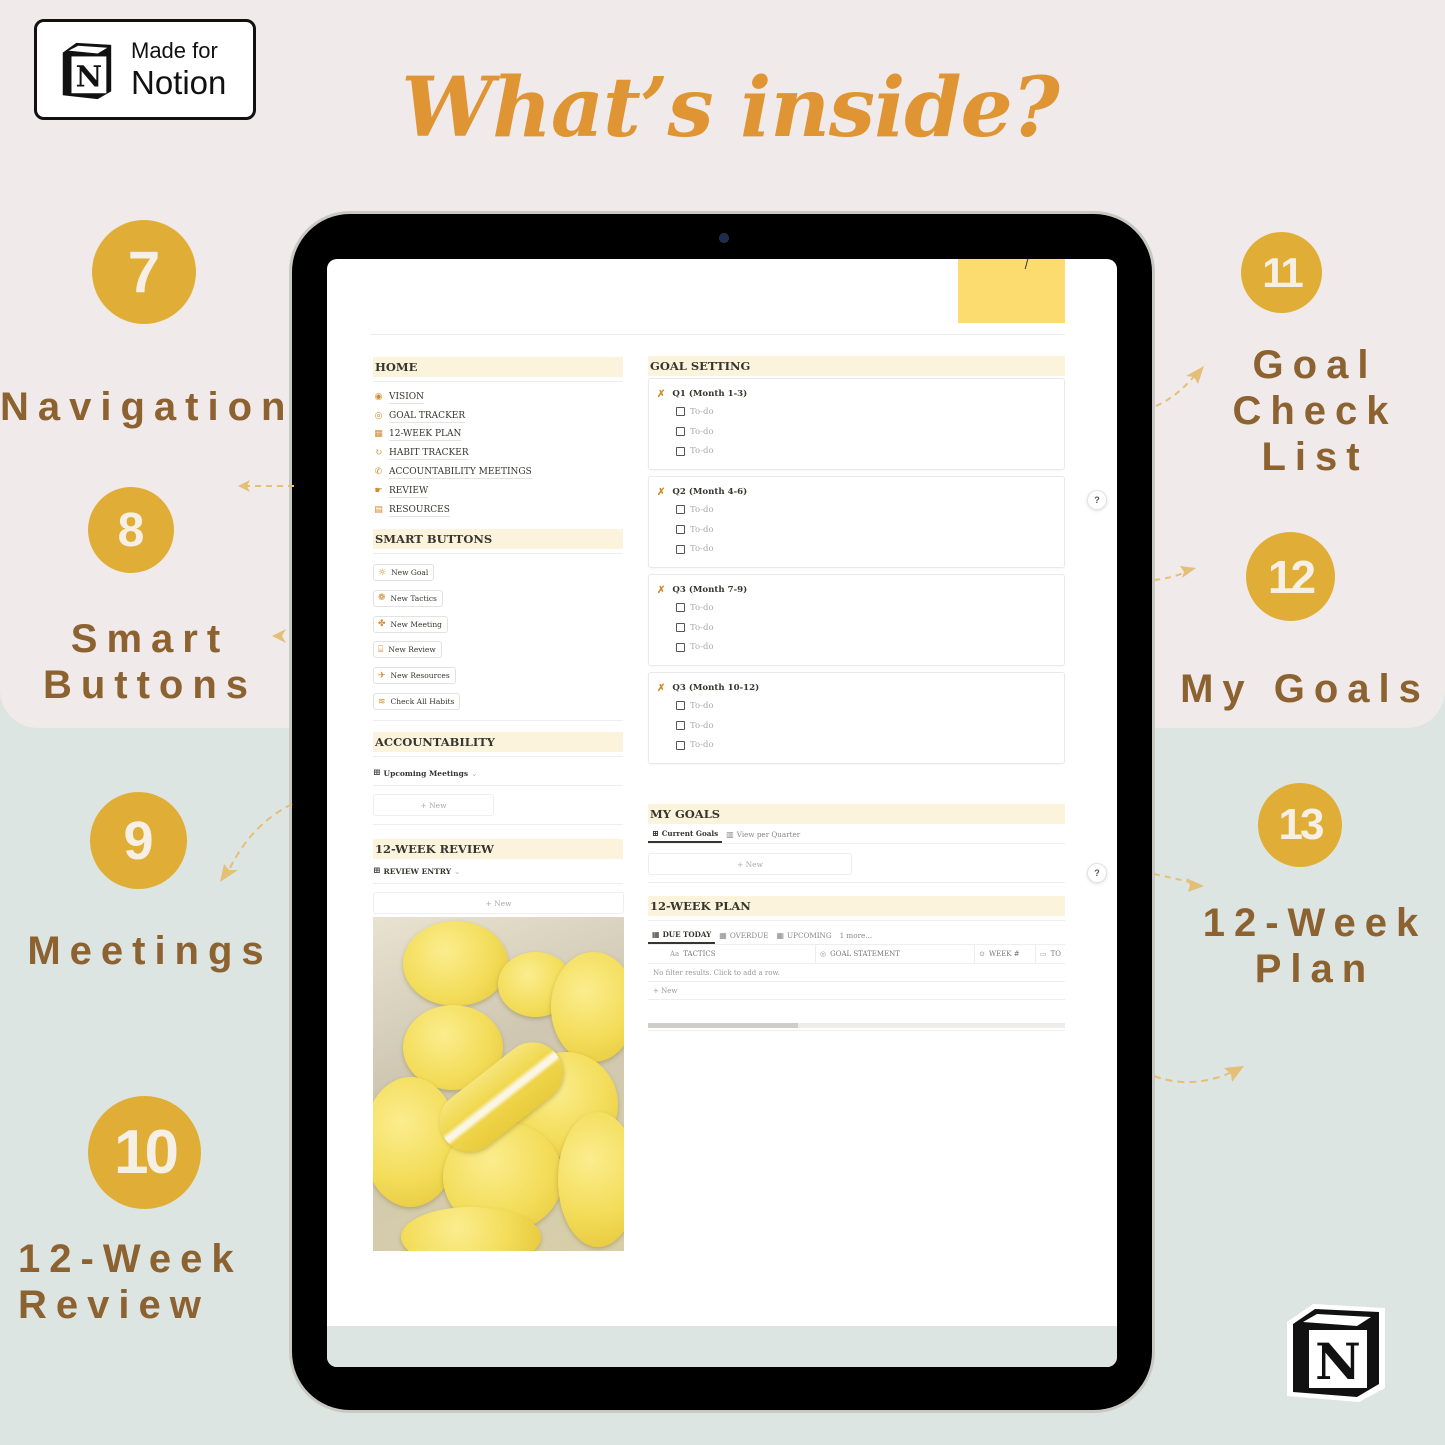  I want to click on callout-label-meetings: Meetings, so click(150, 951).